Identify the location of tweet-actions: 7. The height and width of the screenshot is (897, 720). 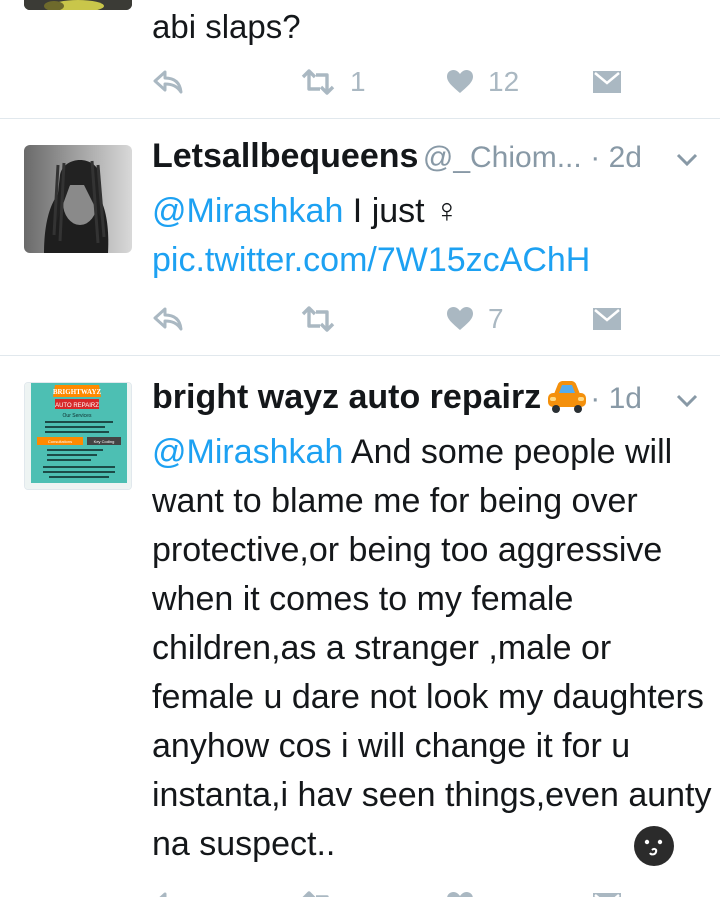
(392, 319).